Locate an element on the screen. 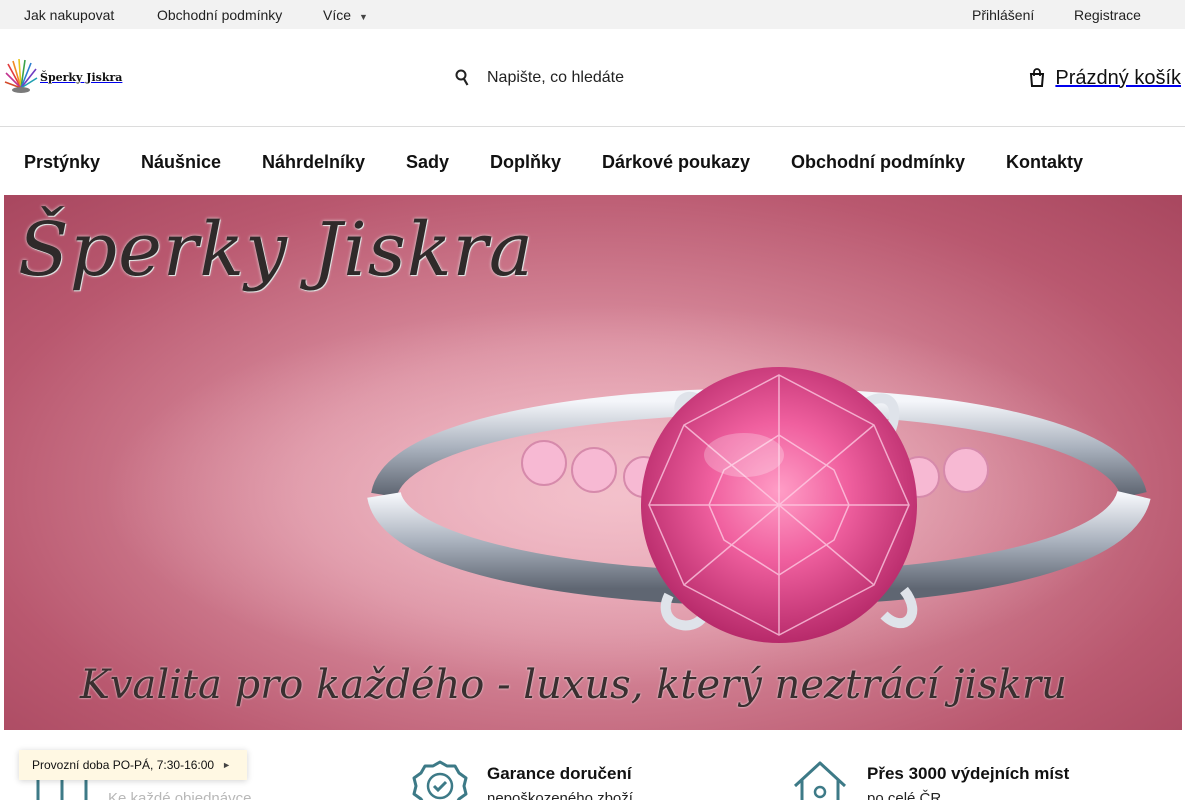  topbar-link-more: Více ▼ is located at coordinates (345, 15).